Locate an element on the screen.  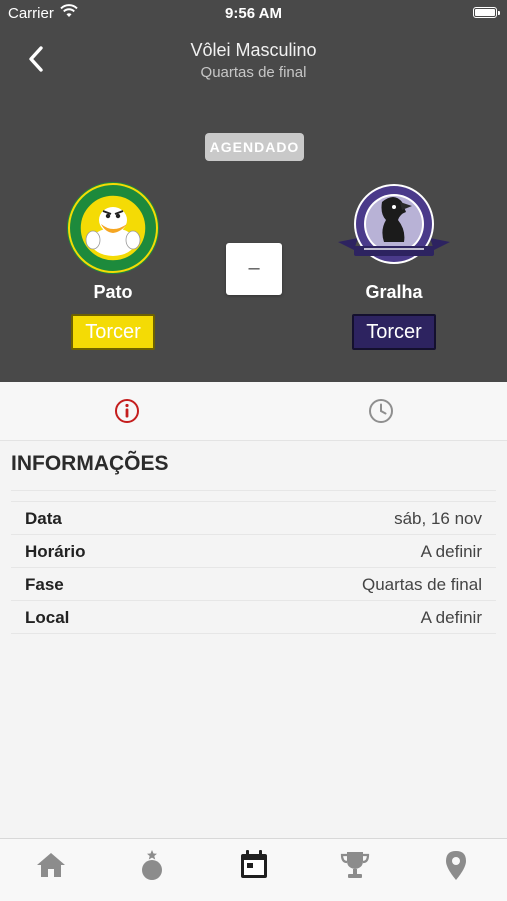
away-team-logo is located at coordinates (394, 228).